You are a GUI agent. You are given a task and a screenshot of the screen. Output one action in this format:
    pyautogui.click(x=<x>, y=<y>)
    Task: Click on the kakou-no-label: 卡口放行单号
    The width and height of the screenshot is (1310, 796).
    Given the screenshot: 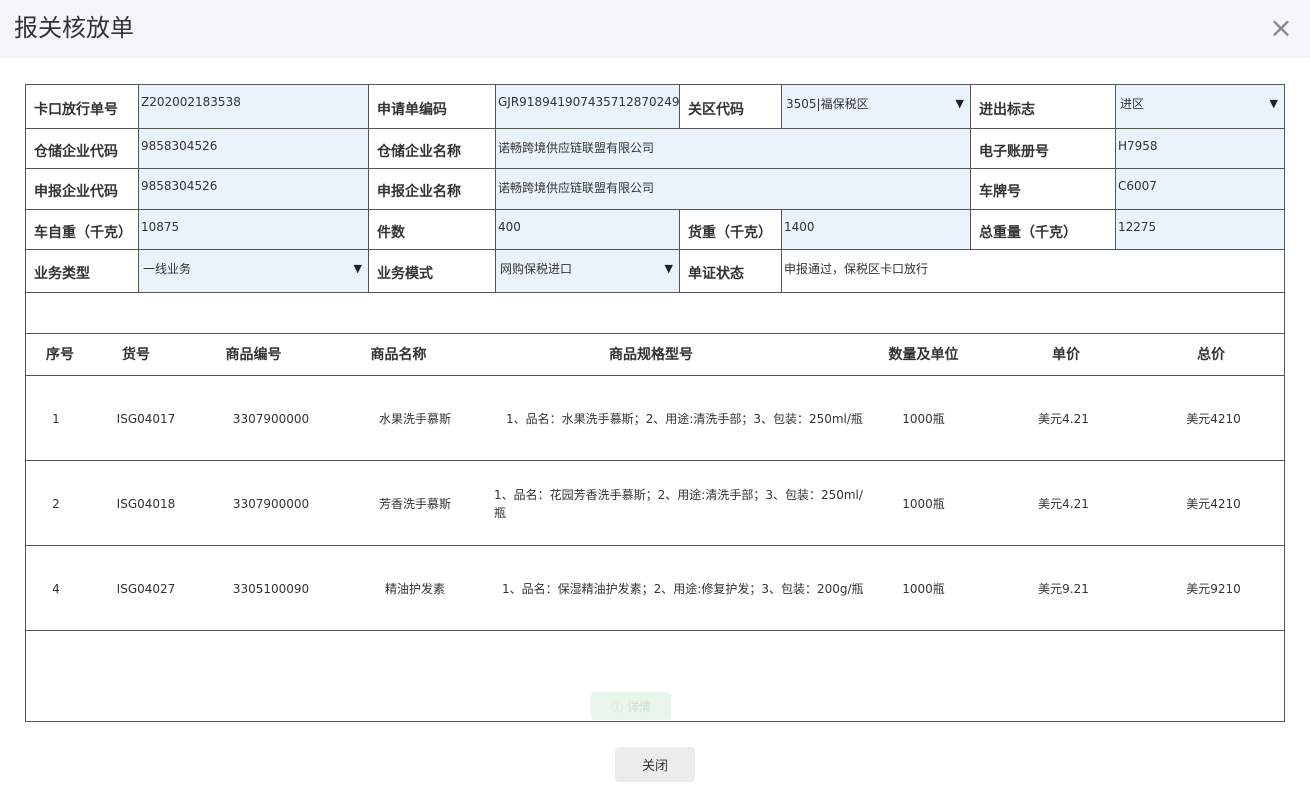 What is the action you would take?
    pyautogui.click(x=82, y=106)
    